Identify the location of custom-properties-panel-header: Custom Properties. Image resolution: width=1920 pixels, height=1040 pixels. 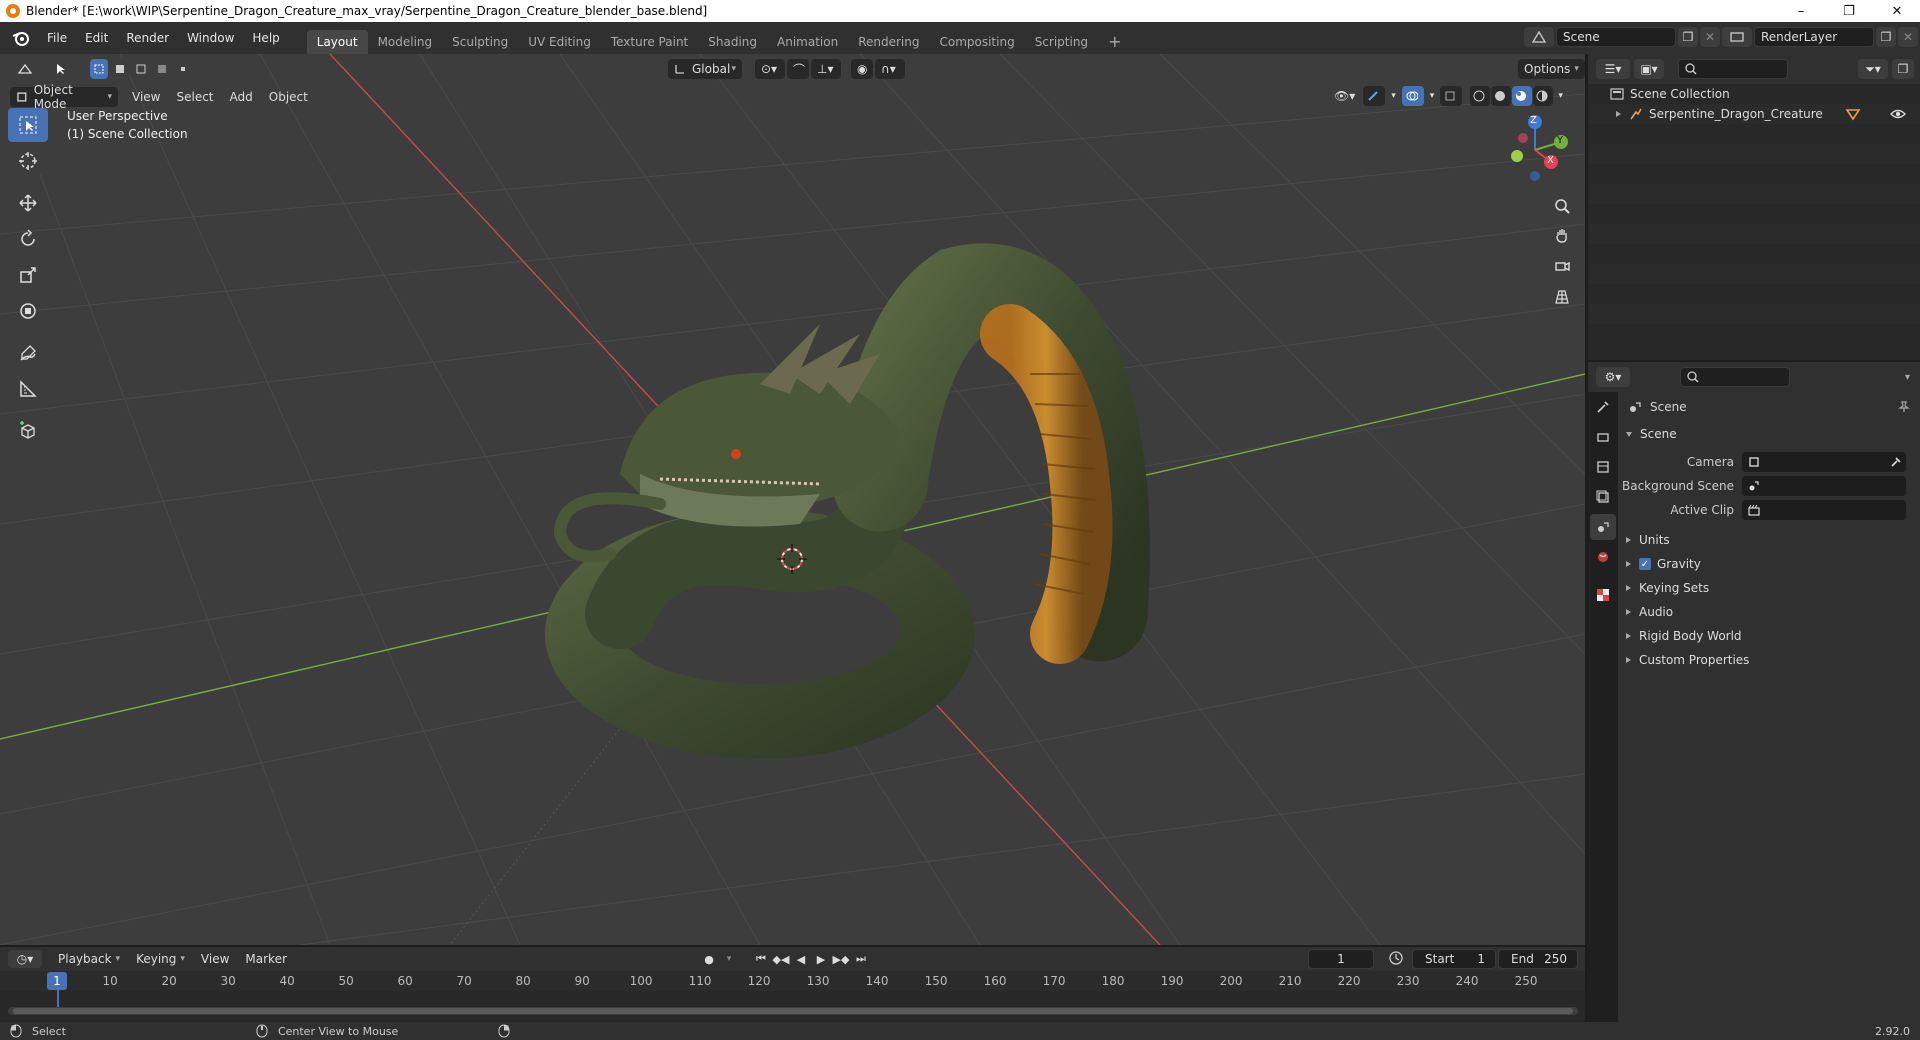
(1769, 660).